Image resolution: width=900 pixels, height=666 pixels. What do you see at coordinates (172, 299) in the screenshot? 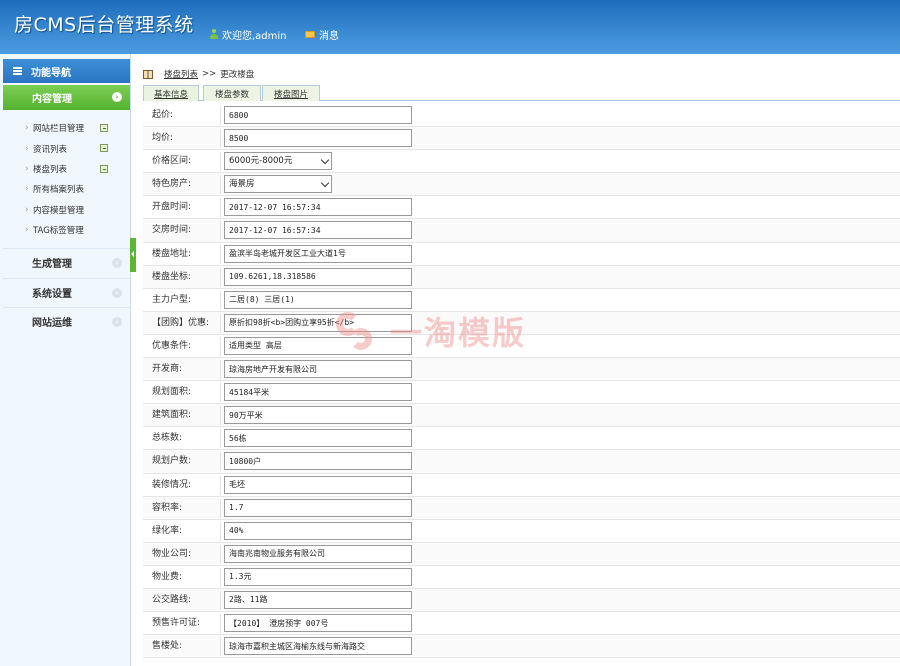
I see `field-label: 主力户型:` at bounding box center [172, 299].